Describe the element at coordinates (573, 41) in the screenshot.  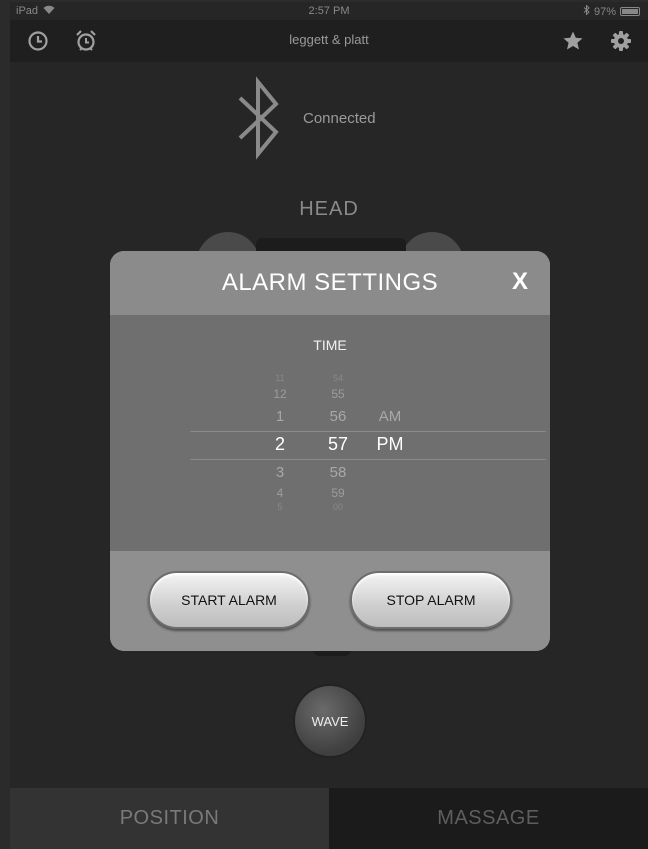
I see `star-icon` at that location.